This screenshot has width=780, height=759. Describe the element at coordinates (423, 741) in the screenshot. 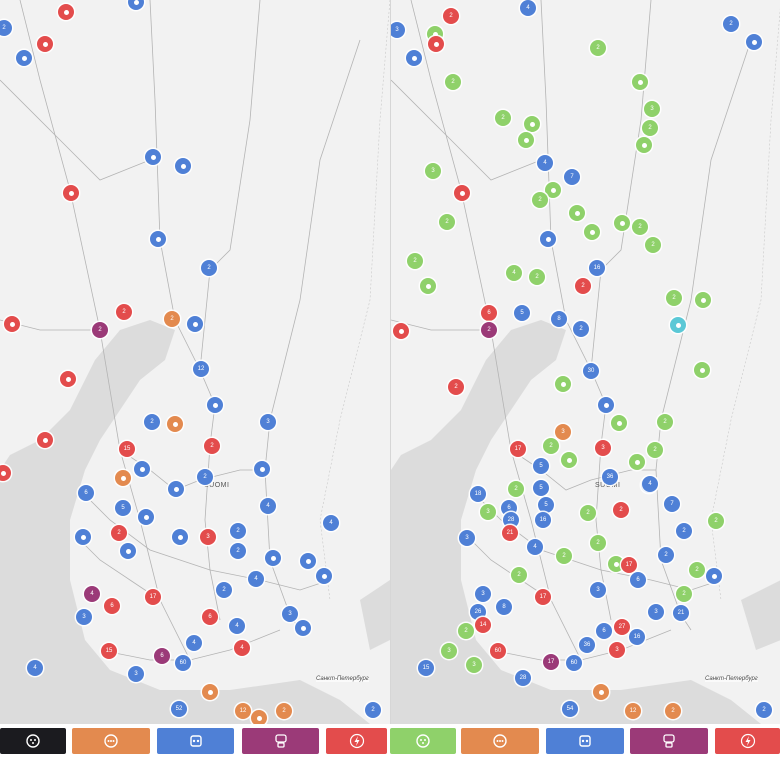

I see `filter-all-button` at that location.